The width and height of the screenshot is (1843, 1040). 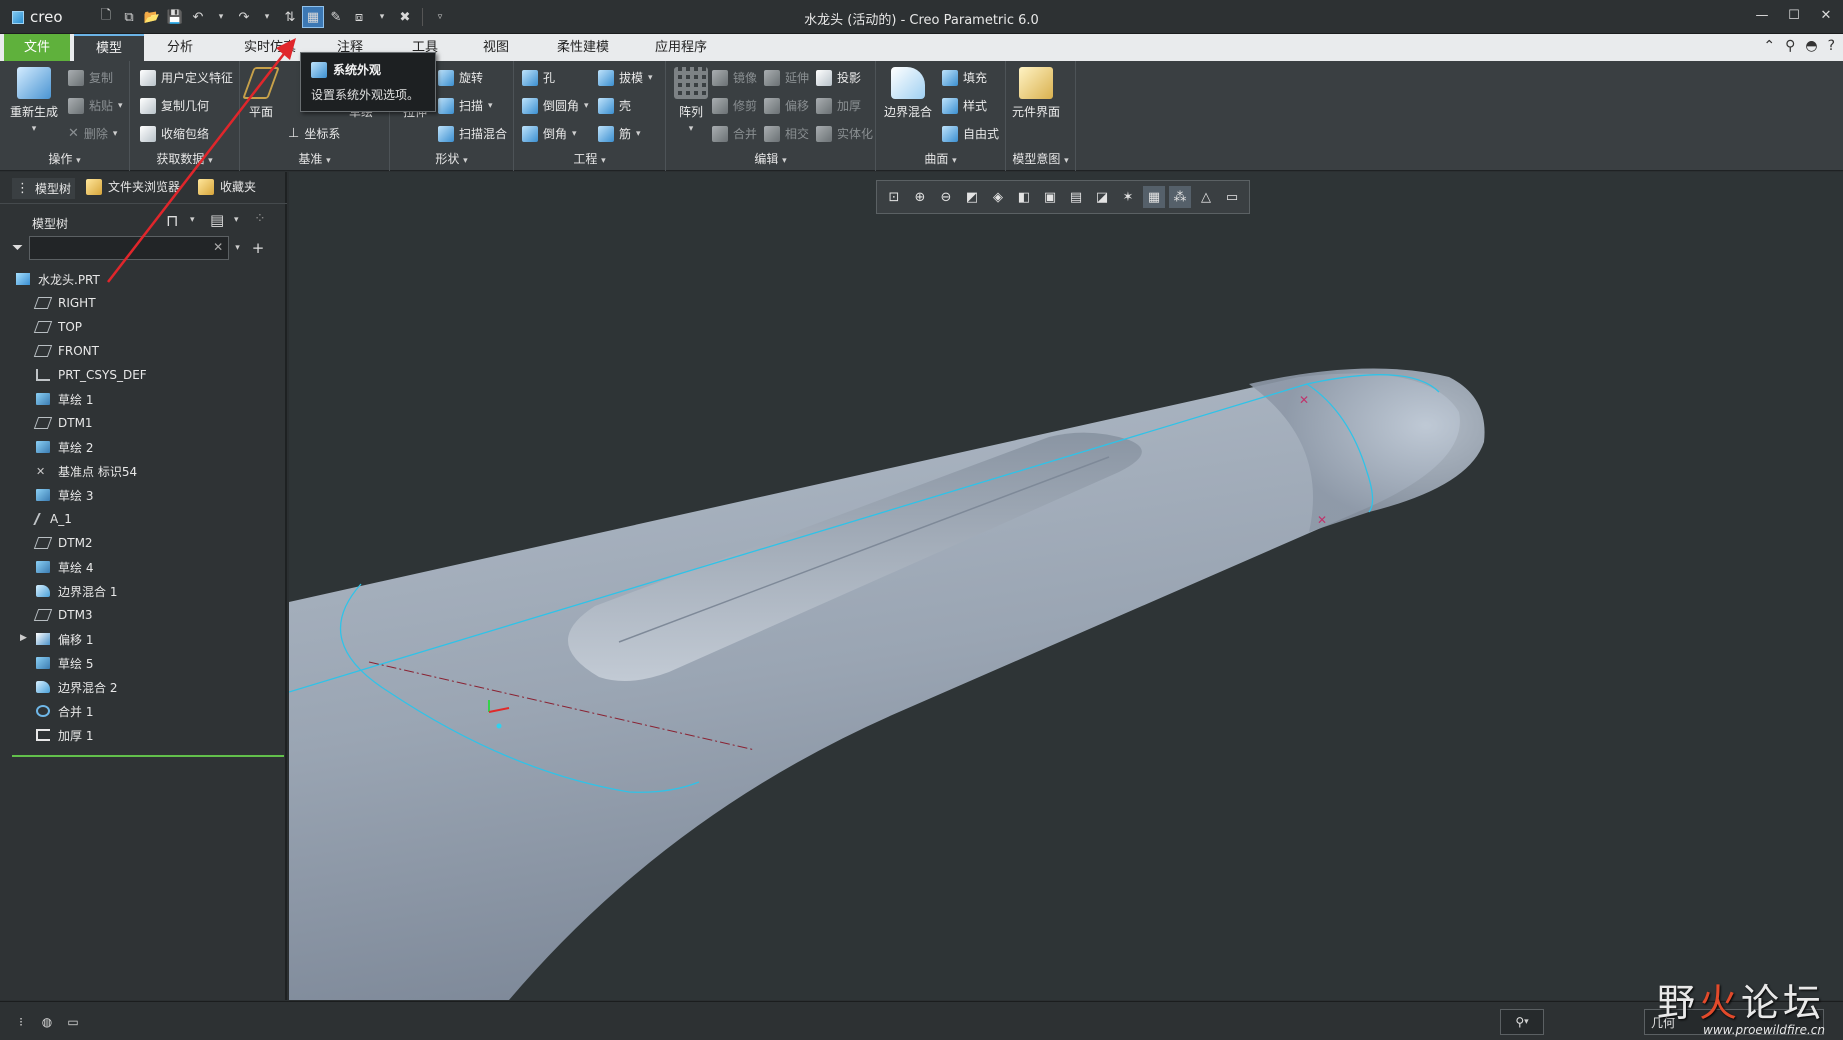 What do you see at coordinates (143, 639) in the screenshot?
I see `tree-item: ▶ 偏移 1` at bounding box center [143, 639].